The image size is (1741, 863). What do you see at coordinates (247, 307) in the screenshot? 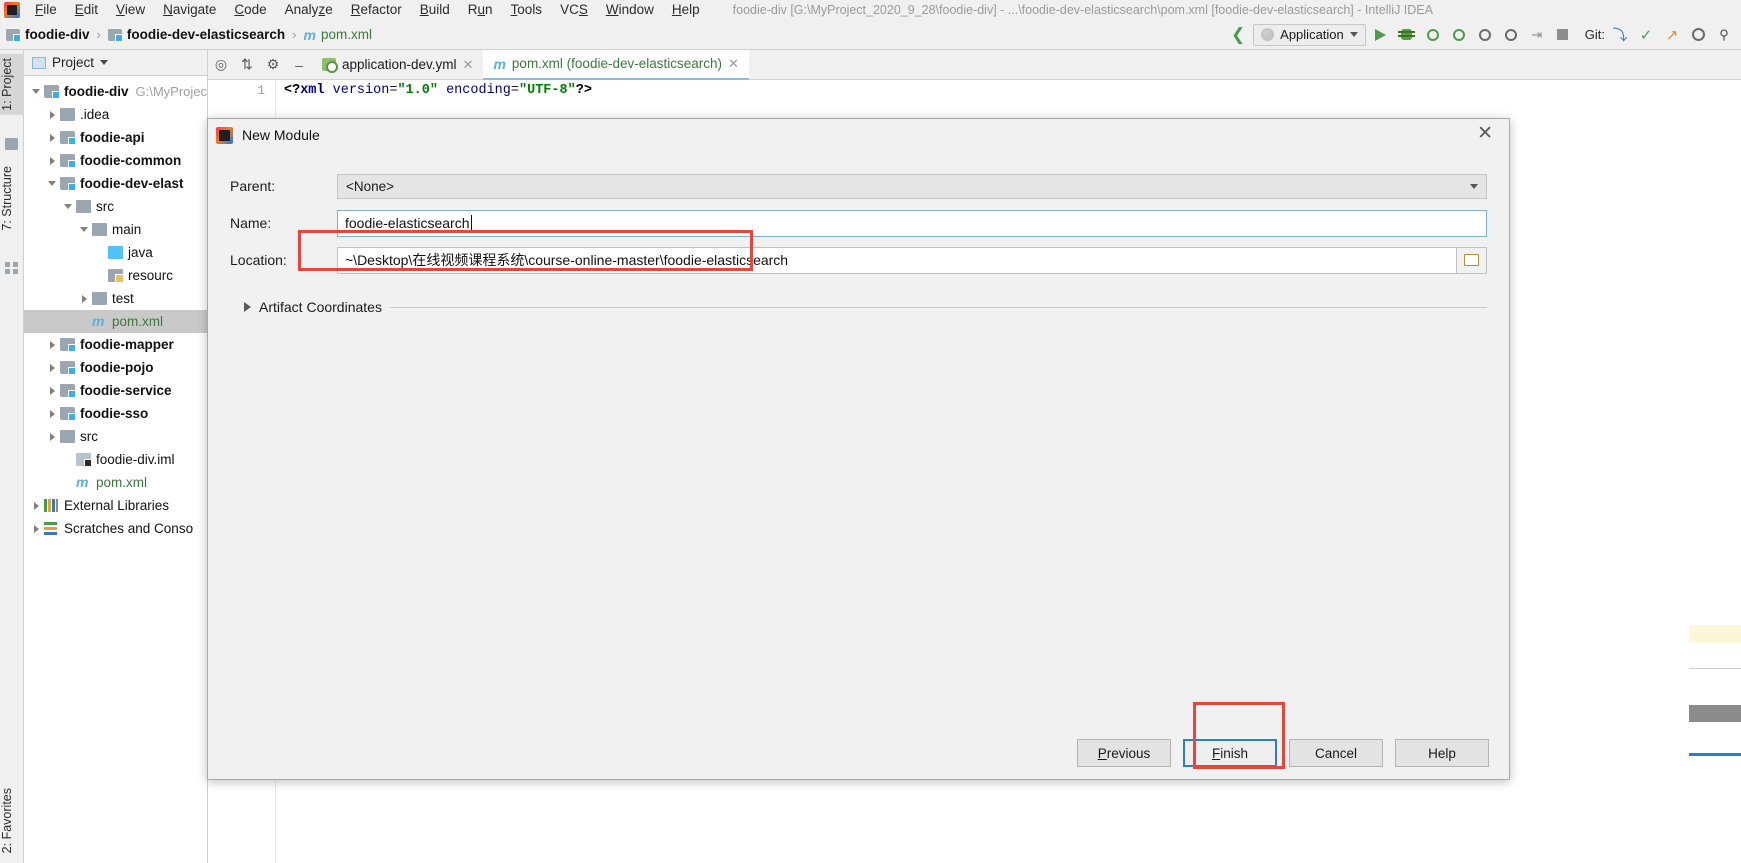
I see `chevron-right-icon` at bounding box center [247, 307].